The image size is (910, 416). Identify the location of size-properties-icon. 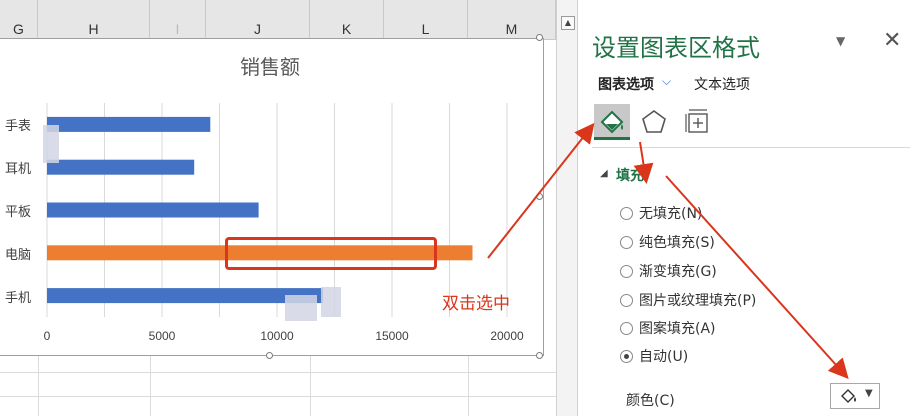
(698, 122).